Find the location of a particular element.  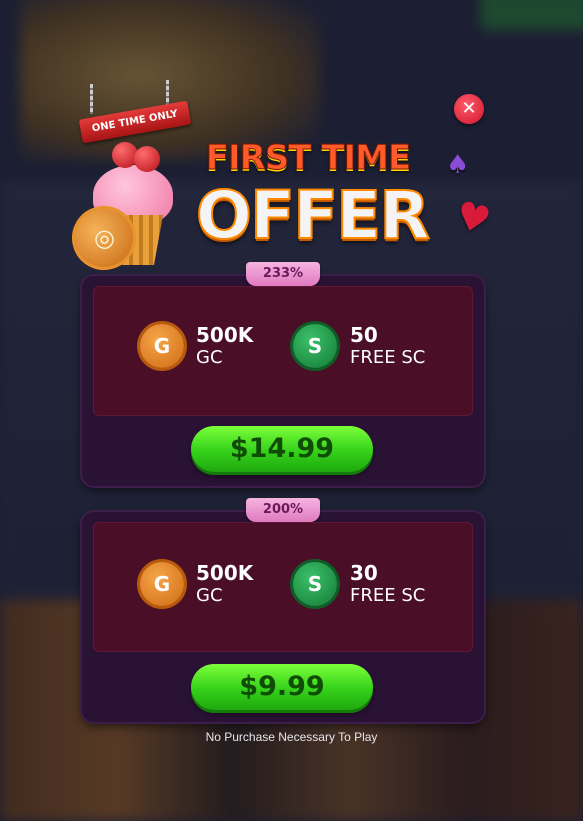

sweeps-coin-amount: 50 is located at coordinates (364, 335).